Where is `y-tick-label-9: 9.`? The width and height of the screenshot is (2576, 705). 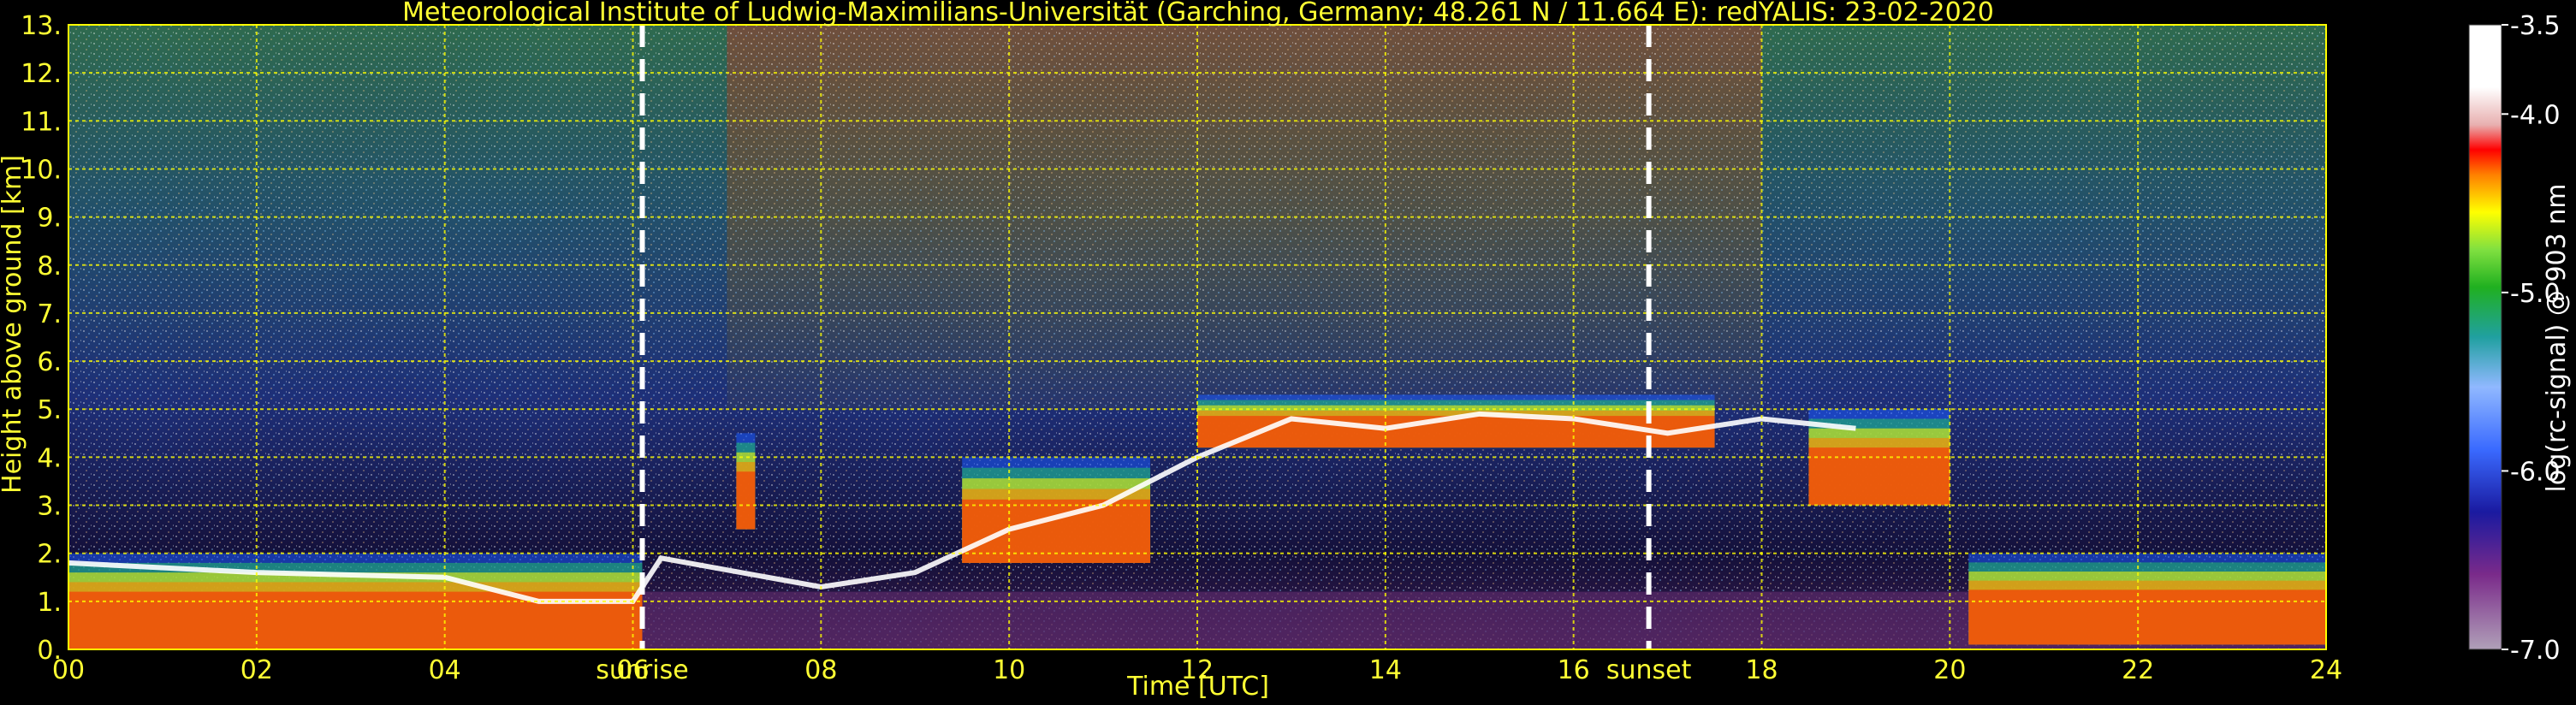
y-tick-label-9: 9. is located at coordinates (49, 219).